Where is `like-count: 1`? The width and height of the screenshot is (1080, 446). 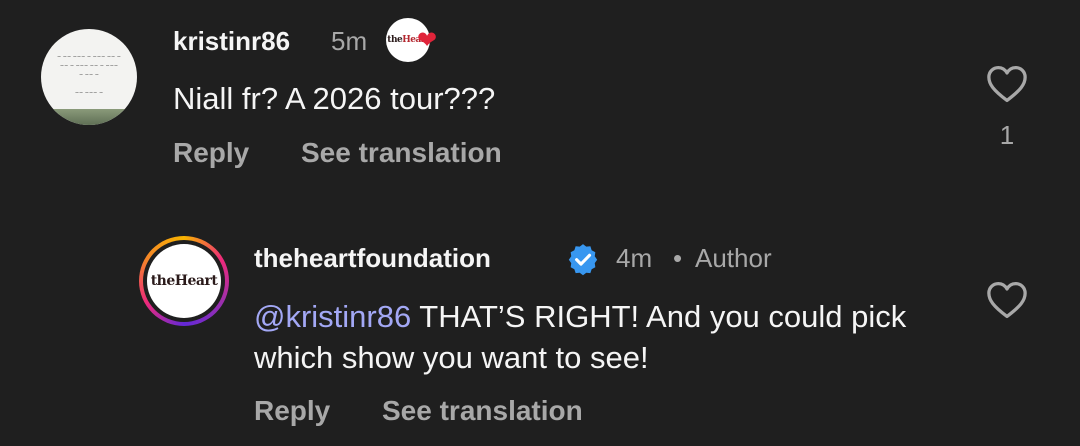
like-count: 1 is located at coordinates (1007, 135).